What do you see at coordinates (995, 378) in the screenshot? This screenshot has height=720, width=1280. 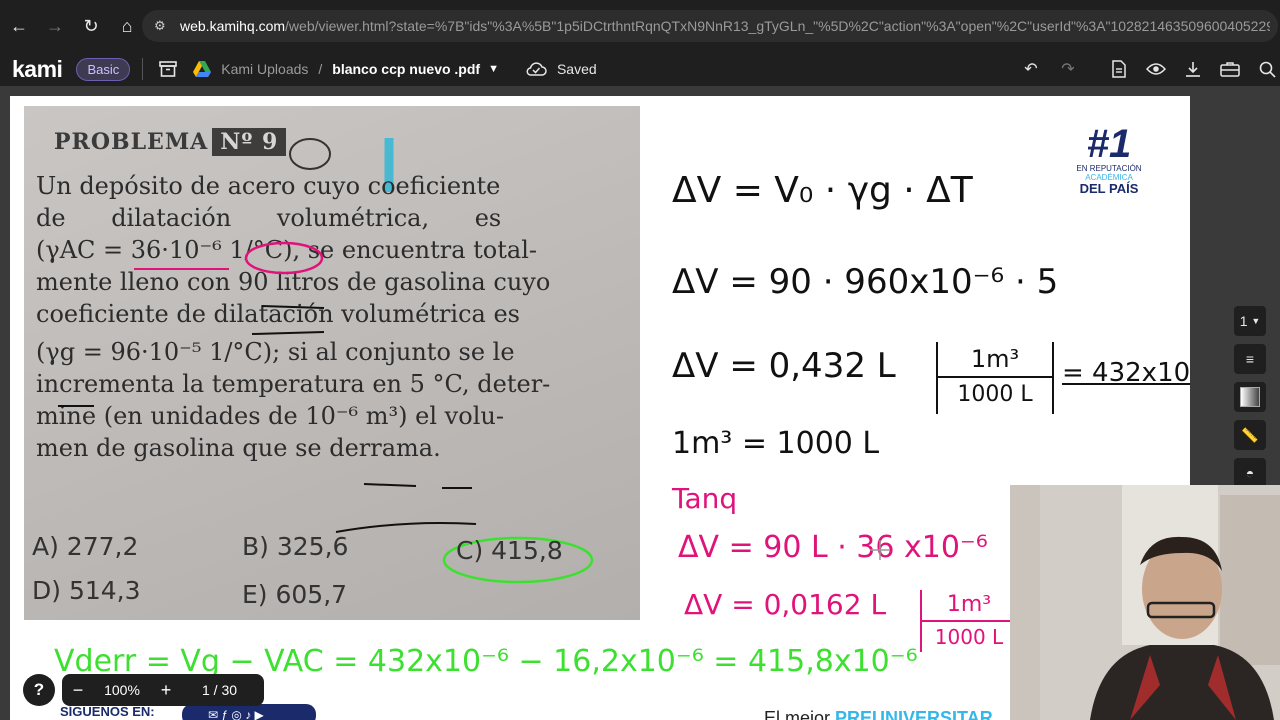 I see `conversion-fraction: 1m³ 1000 L` at bounding box center [995, 378].